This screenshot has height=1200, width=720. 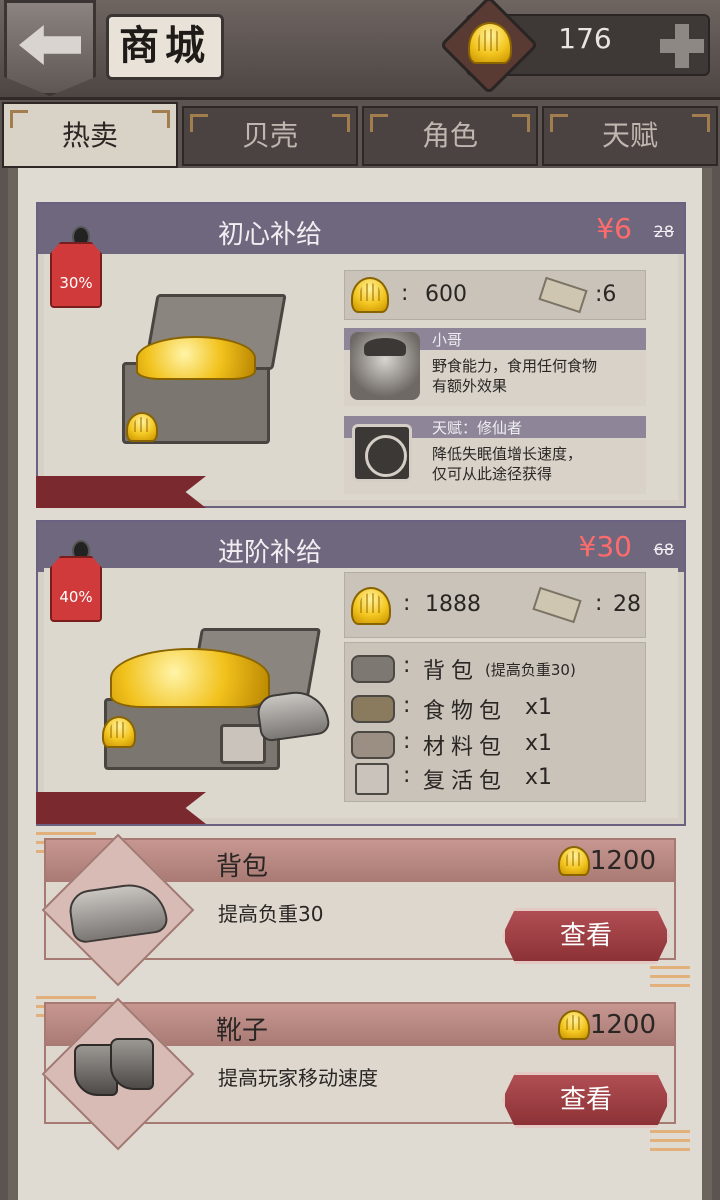 I want to click on material-pack-icon, so click(x=373, y=745).